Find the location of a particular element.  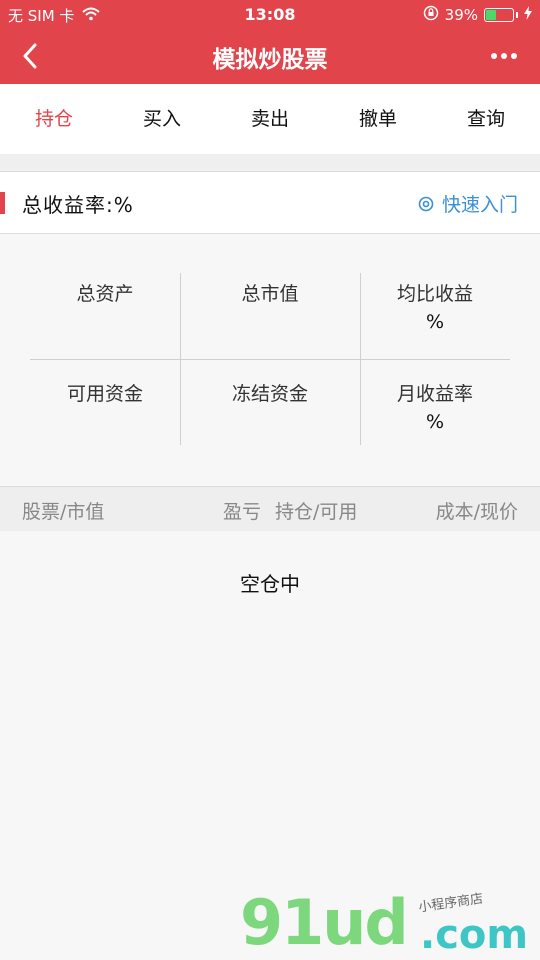

summary-accent-bar is located at coordinates (2, 203).